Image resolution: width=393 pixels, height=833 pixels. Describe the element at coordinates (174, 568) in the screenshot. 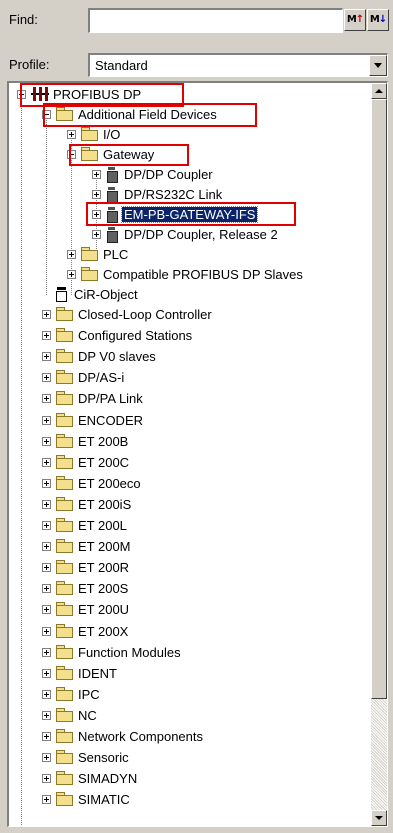

I see `tree-item-folder: ET 200R` at that location.